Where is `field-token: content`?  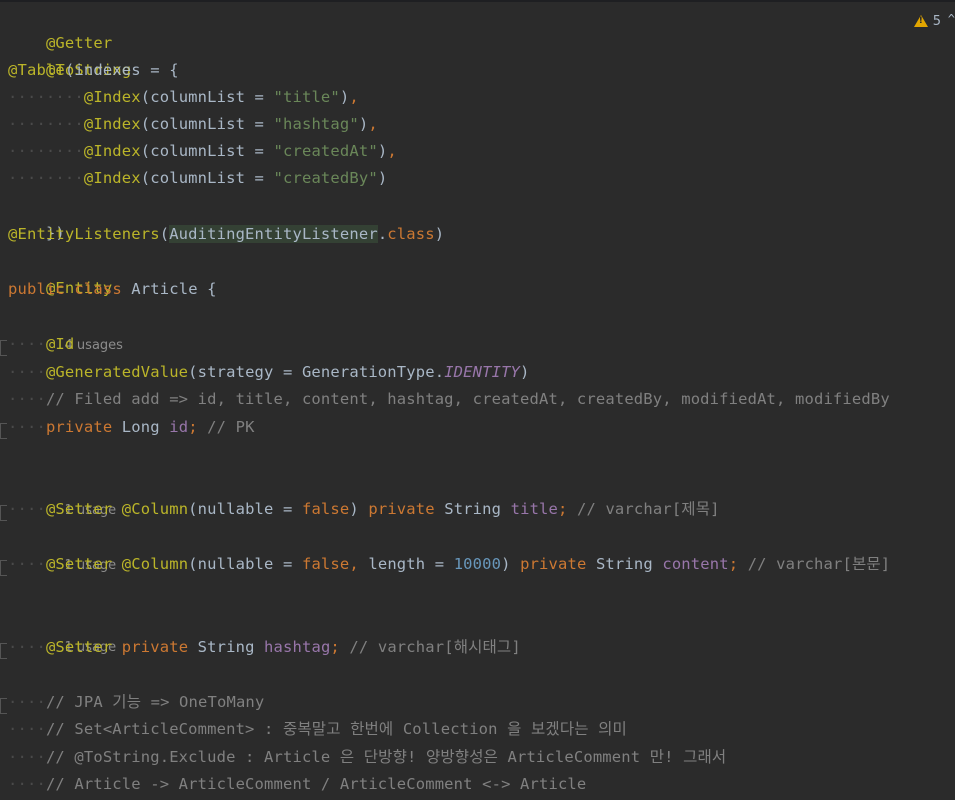 field-token: content is located at coordinates (695, 564).